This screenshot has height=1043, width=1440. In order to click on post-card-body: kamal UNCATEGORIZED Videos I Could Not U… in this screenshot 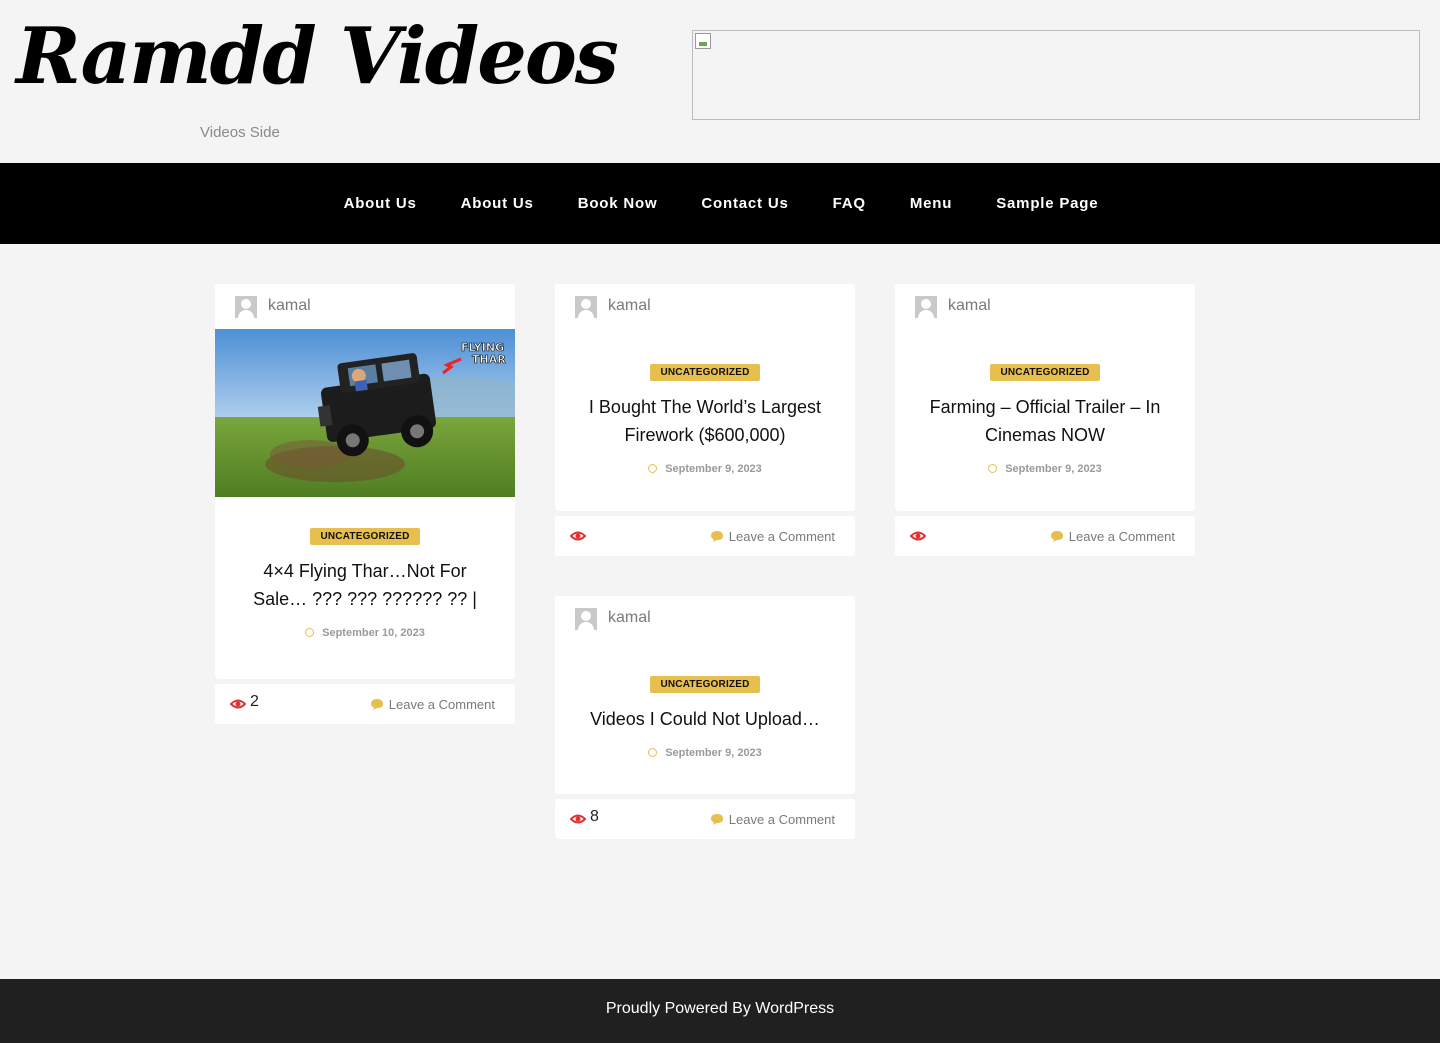, I will do `click(705, 695)`.